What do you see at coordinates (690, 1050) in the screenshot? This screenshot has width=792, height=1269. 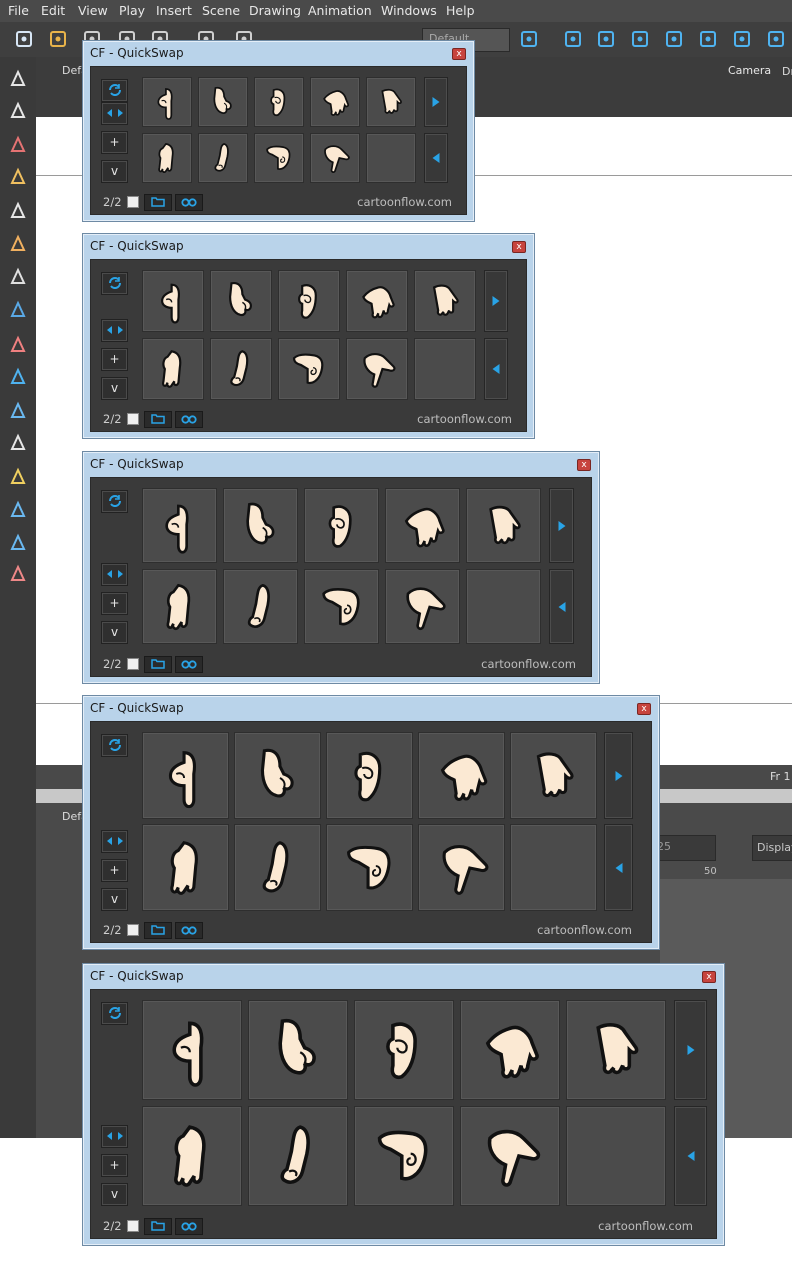 I see `next-page-button` at bounding box center [690, 1050].